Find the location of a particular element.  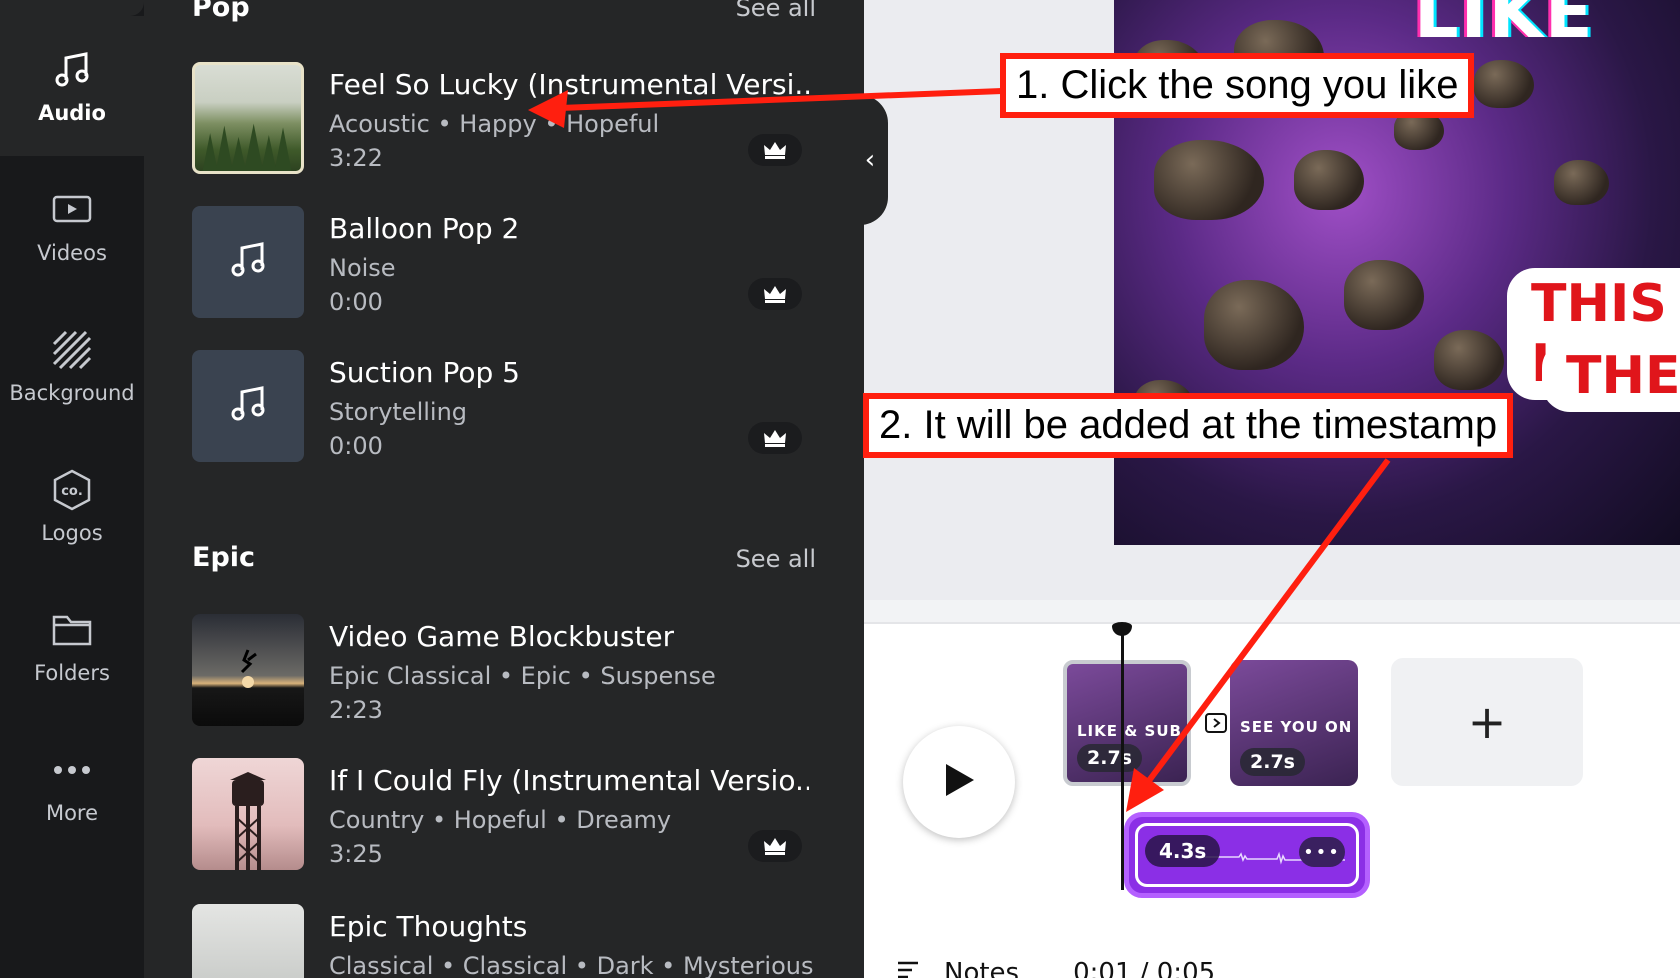

track-duration: 3:25 is located at coordinates (356, 854).